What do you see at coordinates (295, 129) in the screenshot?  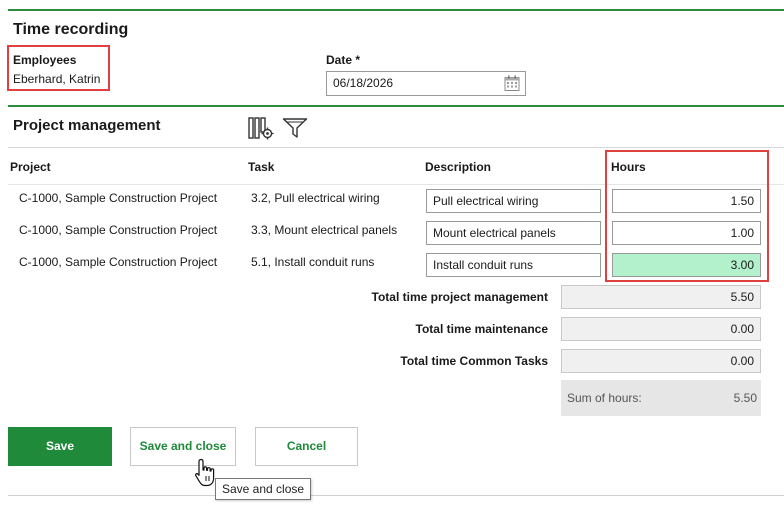 I see `filter-icon` at bounding box center [295, 129].